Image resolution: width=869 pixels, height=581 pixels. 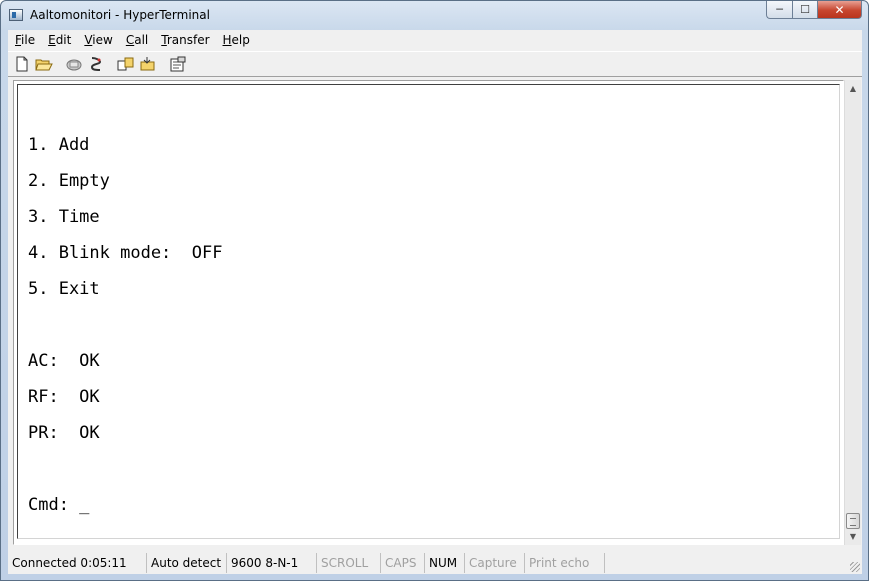 I want to click on scroll-down-button: ▼, so click(x=853, y=536).